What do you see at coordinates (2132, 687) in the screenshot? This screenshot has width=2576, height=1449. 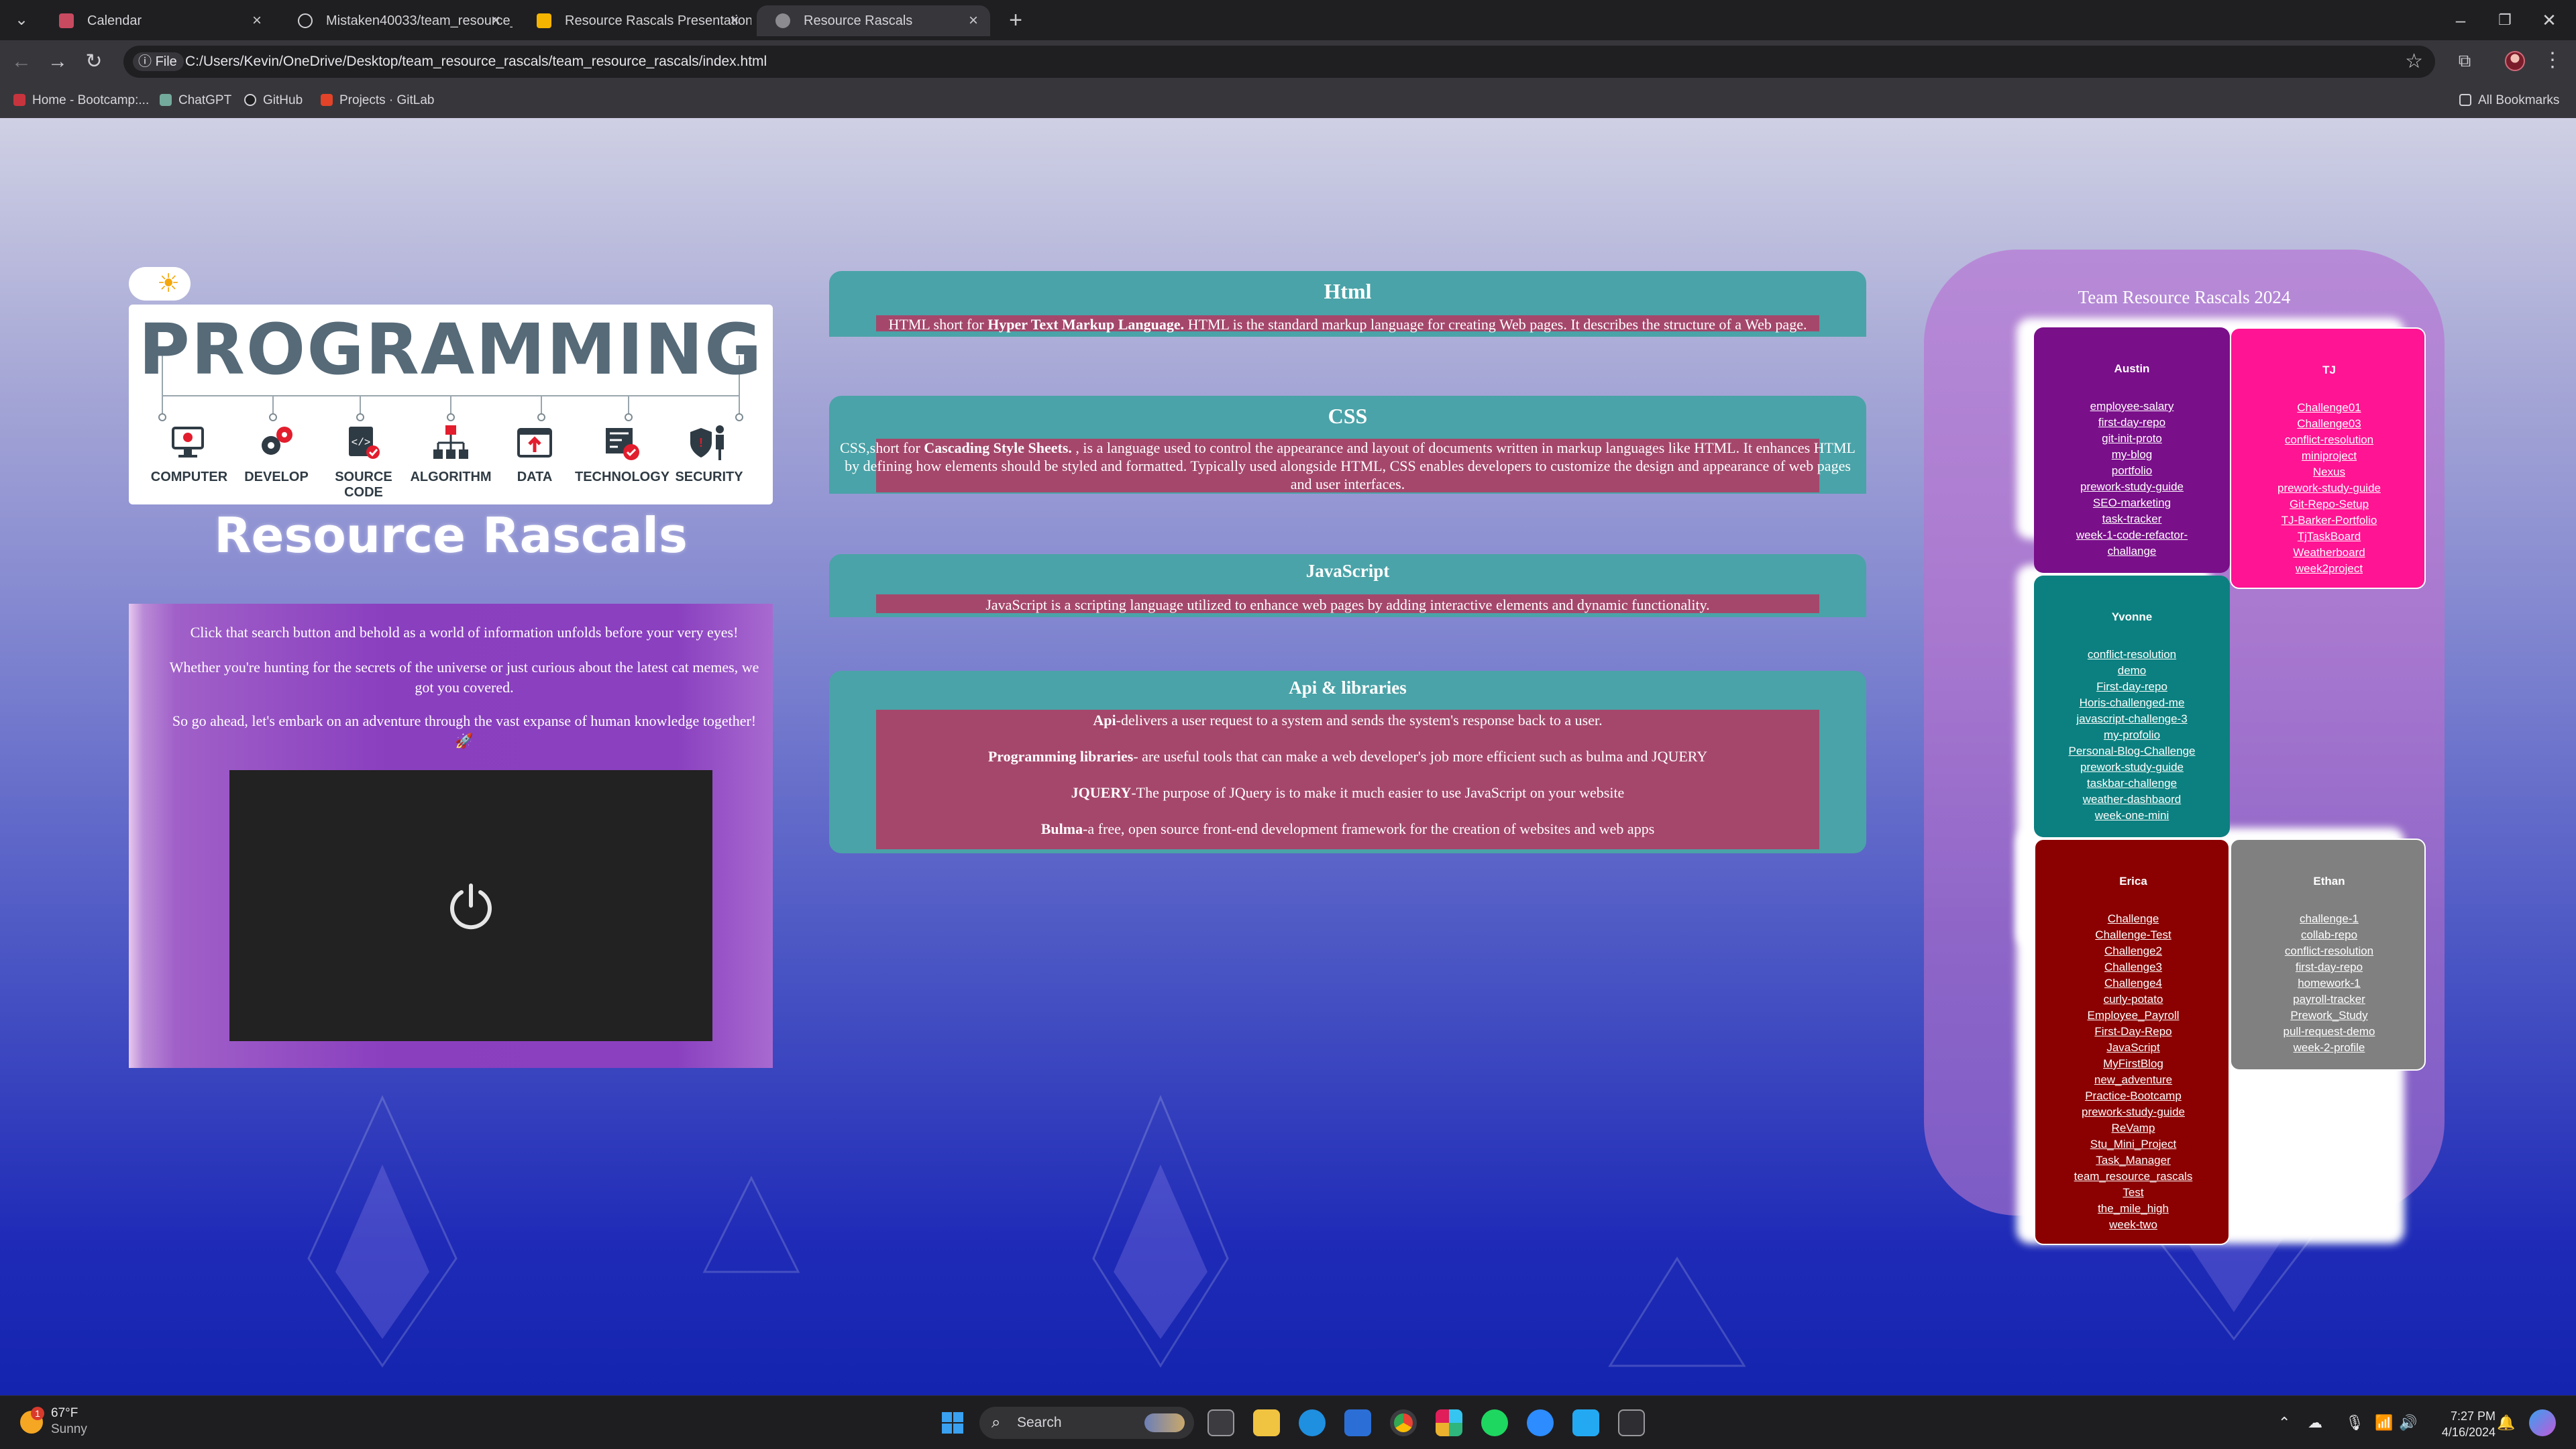 I see `repo-link: First-day-repo` at bounding box center [2132, 687].